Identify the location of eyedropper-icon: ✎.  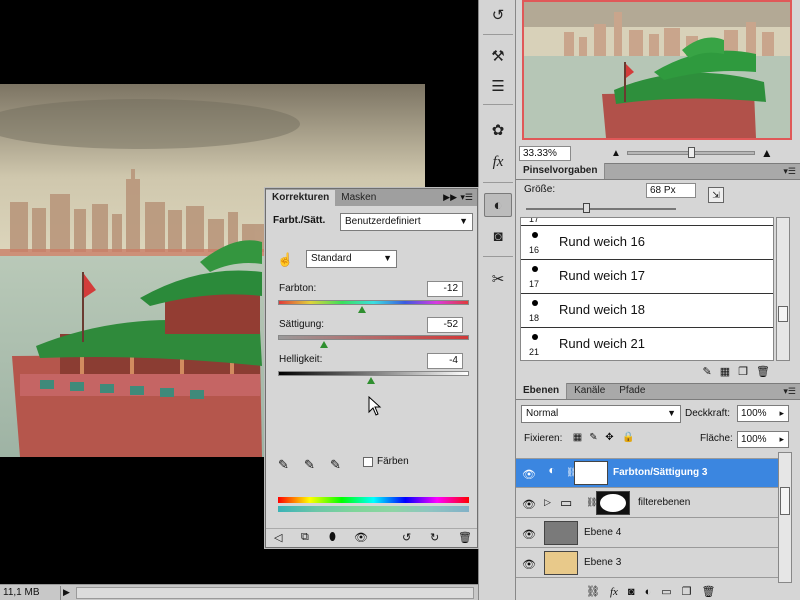
(283, 465).